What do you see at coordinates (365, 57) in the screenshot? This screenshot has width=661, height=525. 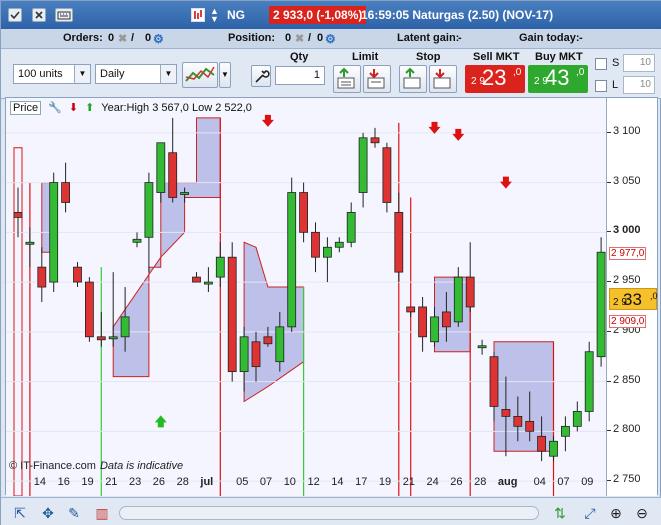 I see `limit-label: Limit` at bounding box center [365, 57].